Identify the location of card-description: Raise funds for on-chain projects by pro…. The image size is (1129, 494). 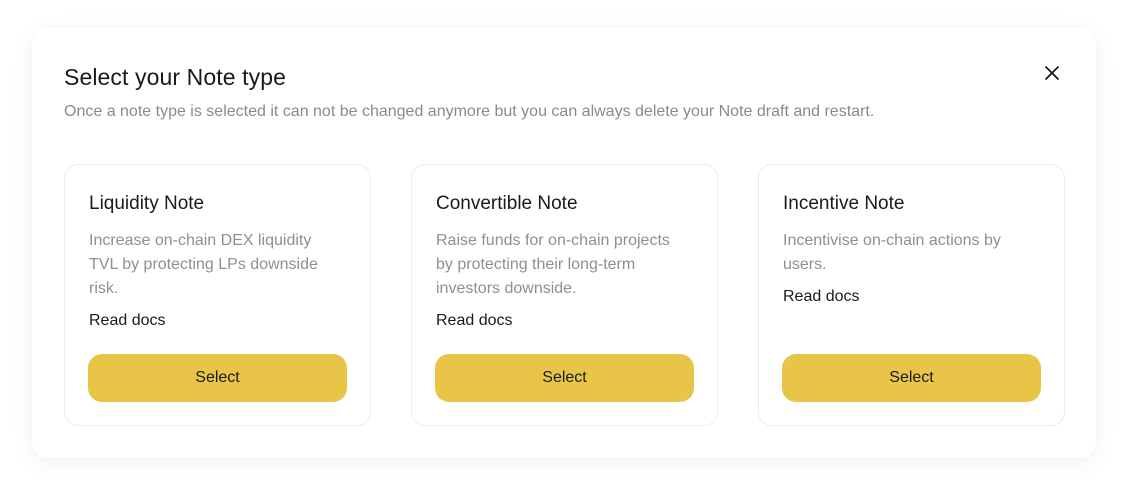
(553, 264).